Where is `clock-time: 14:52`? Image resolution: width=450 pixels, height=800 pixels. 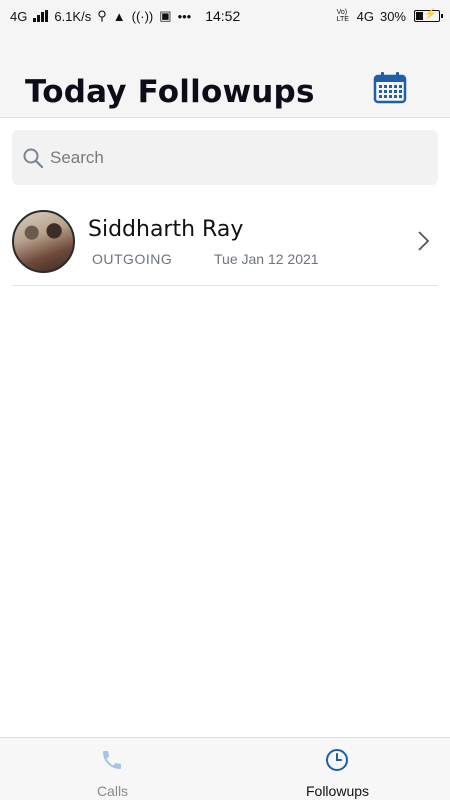 clock-time: 14:52 is located at coordinates (223, 16).